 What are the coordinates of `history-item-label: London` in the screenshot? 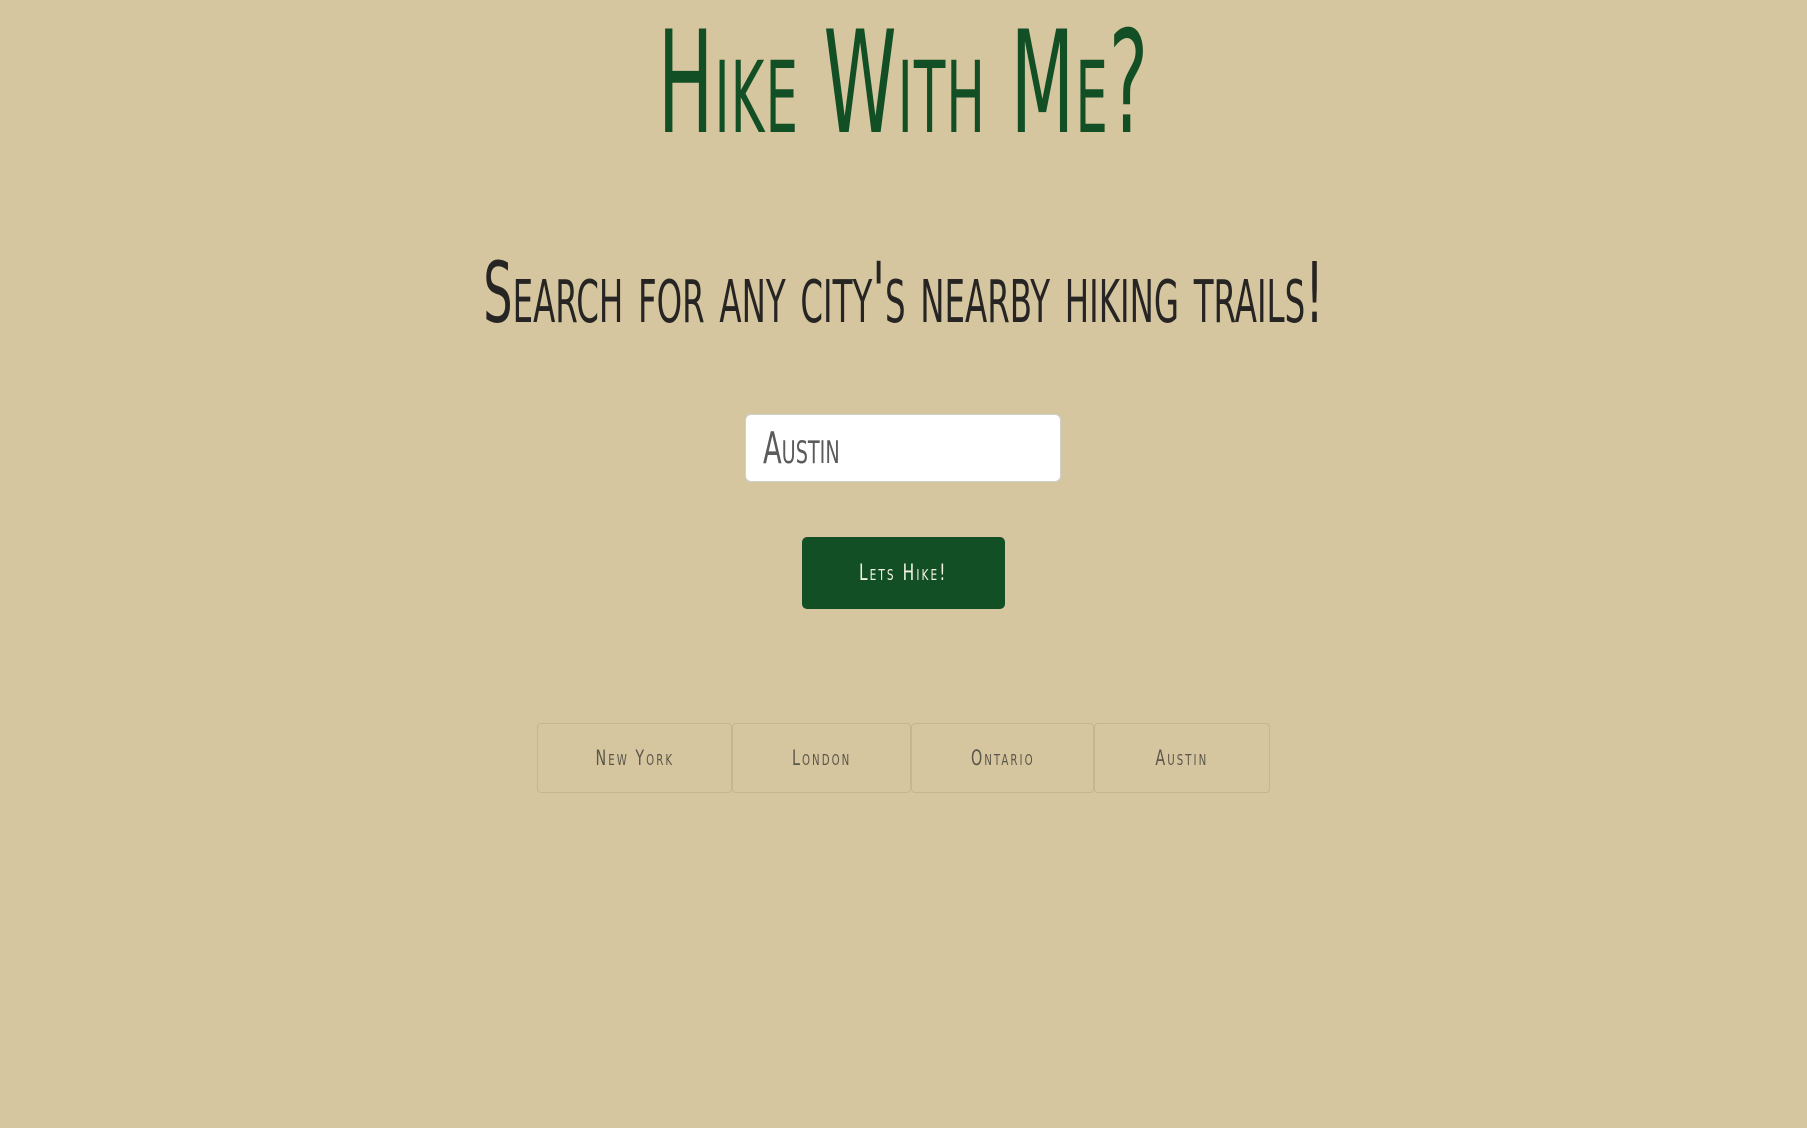 It's located at (821, 758).